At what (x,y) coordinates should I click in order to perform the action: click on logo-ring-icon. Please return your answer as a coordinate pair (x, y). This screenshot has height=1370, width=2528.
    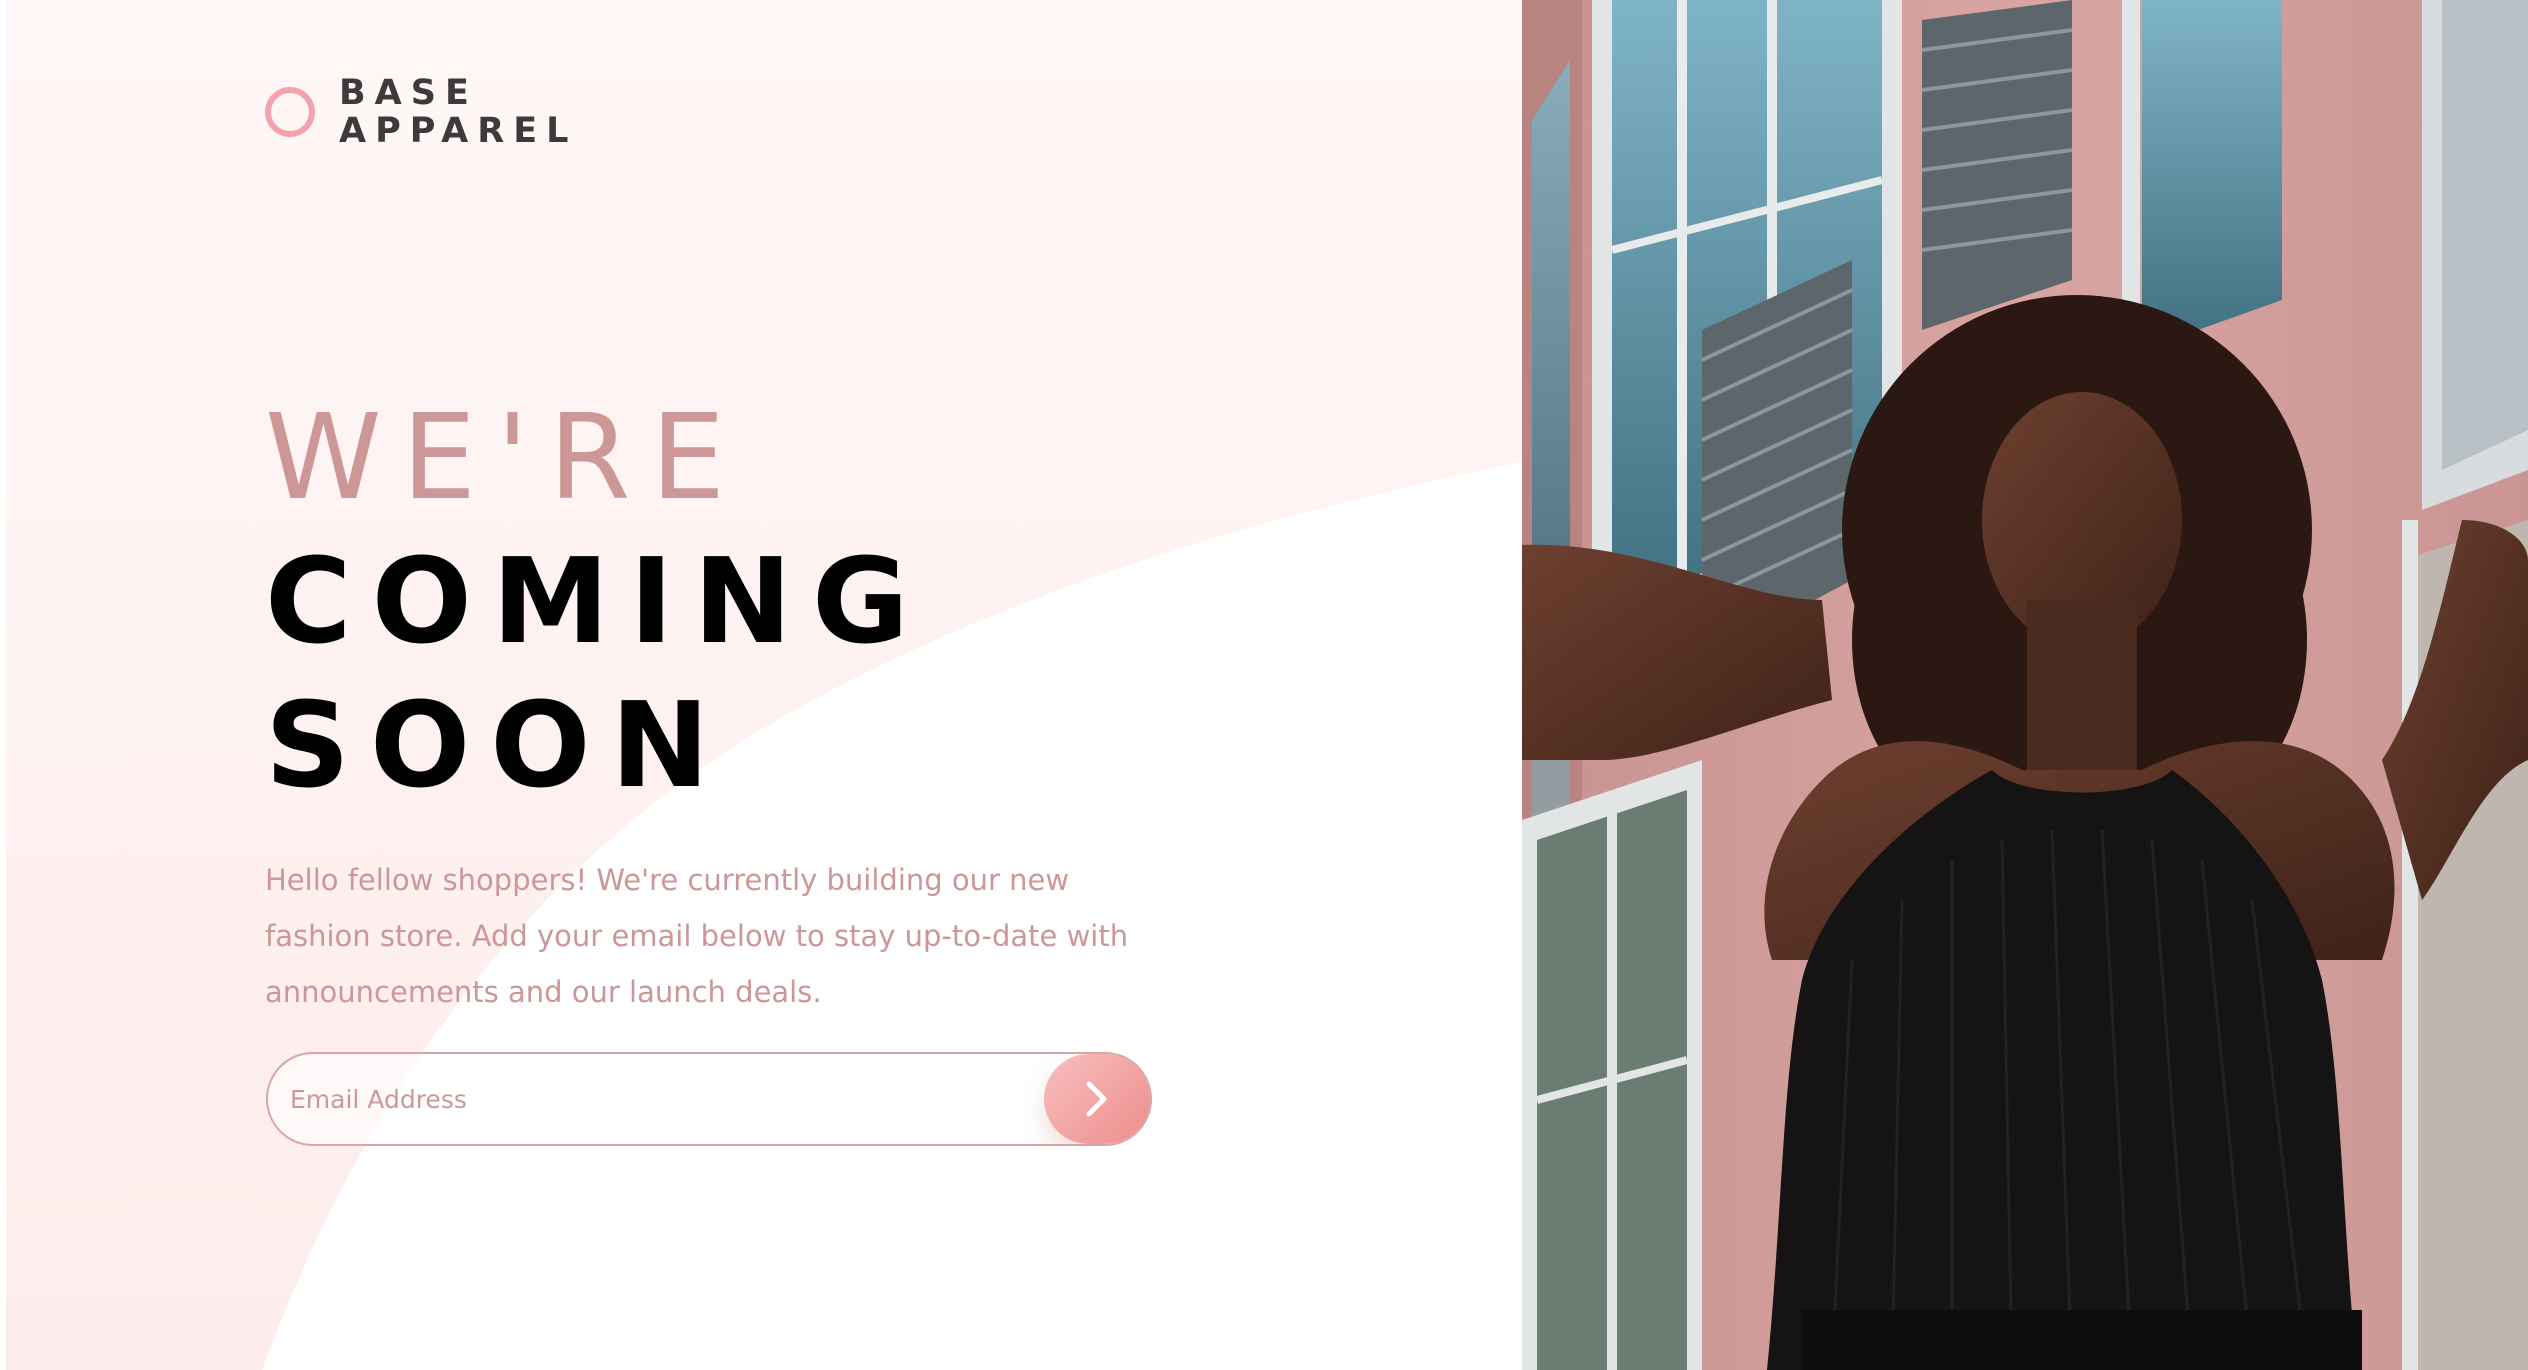
    Looking at the image, I should click on (290, 112).